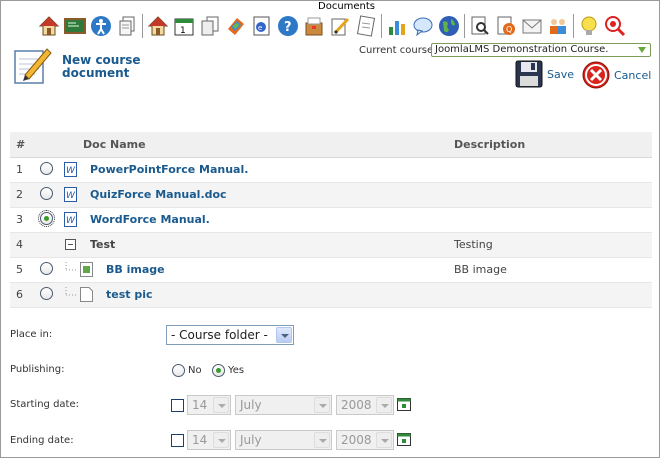 This screenshot has width=660, height=458. I want to click on doc-name-link: test pic, so click(129, 294).